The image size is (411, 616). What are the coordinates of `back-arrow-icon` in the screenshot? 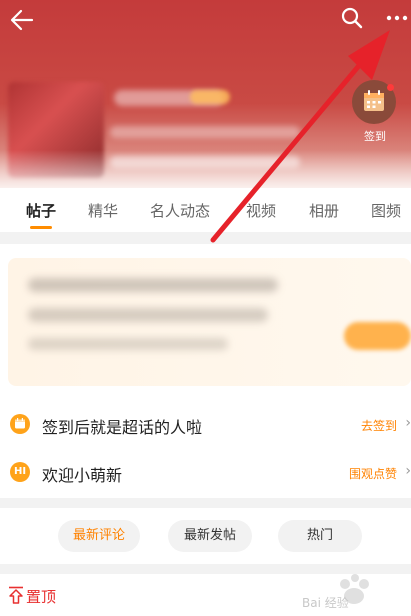 It's located at (22, 20).